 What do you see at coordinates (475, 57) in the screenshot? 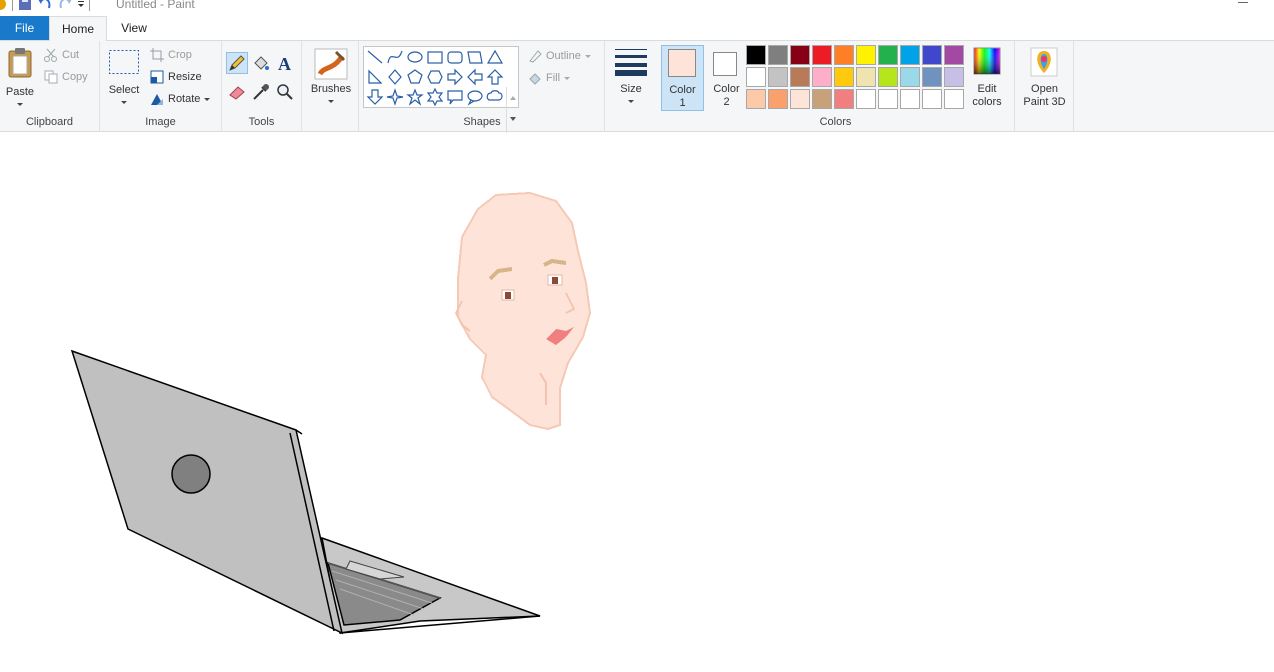
I see `polygon-shape-icon` at bounding box center [475, 57].